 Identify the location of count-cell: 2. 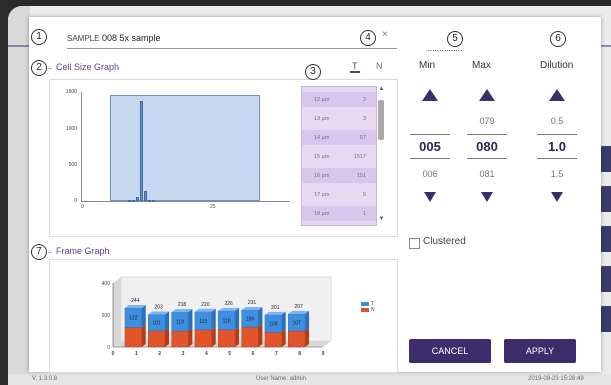
(364, 100).